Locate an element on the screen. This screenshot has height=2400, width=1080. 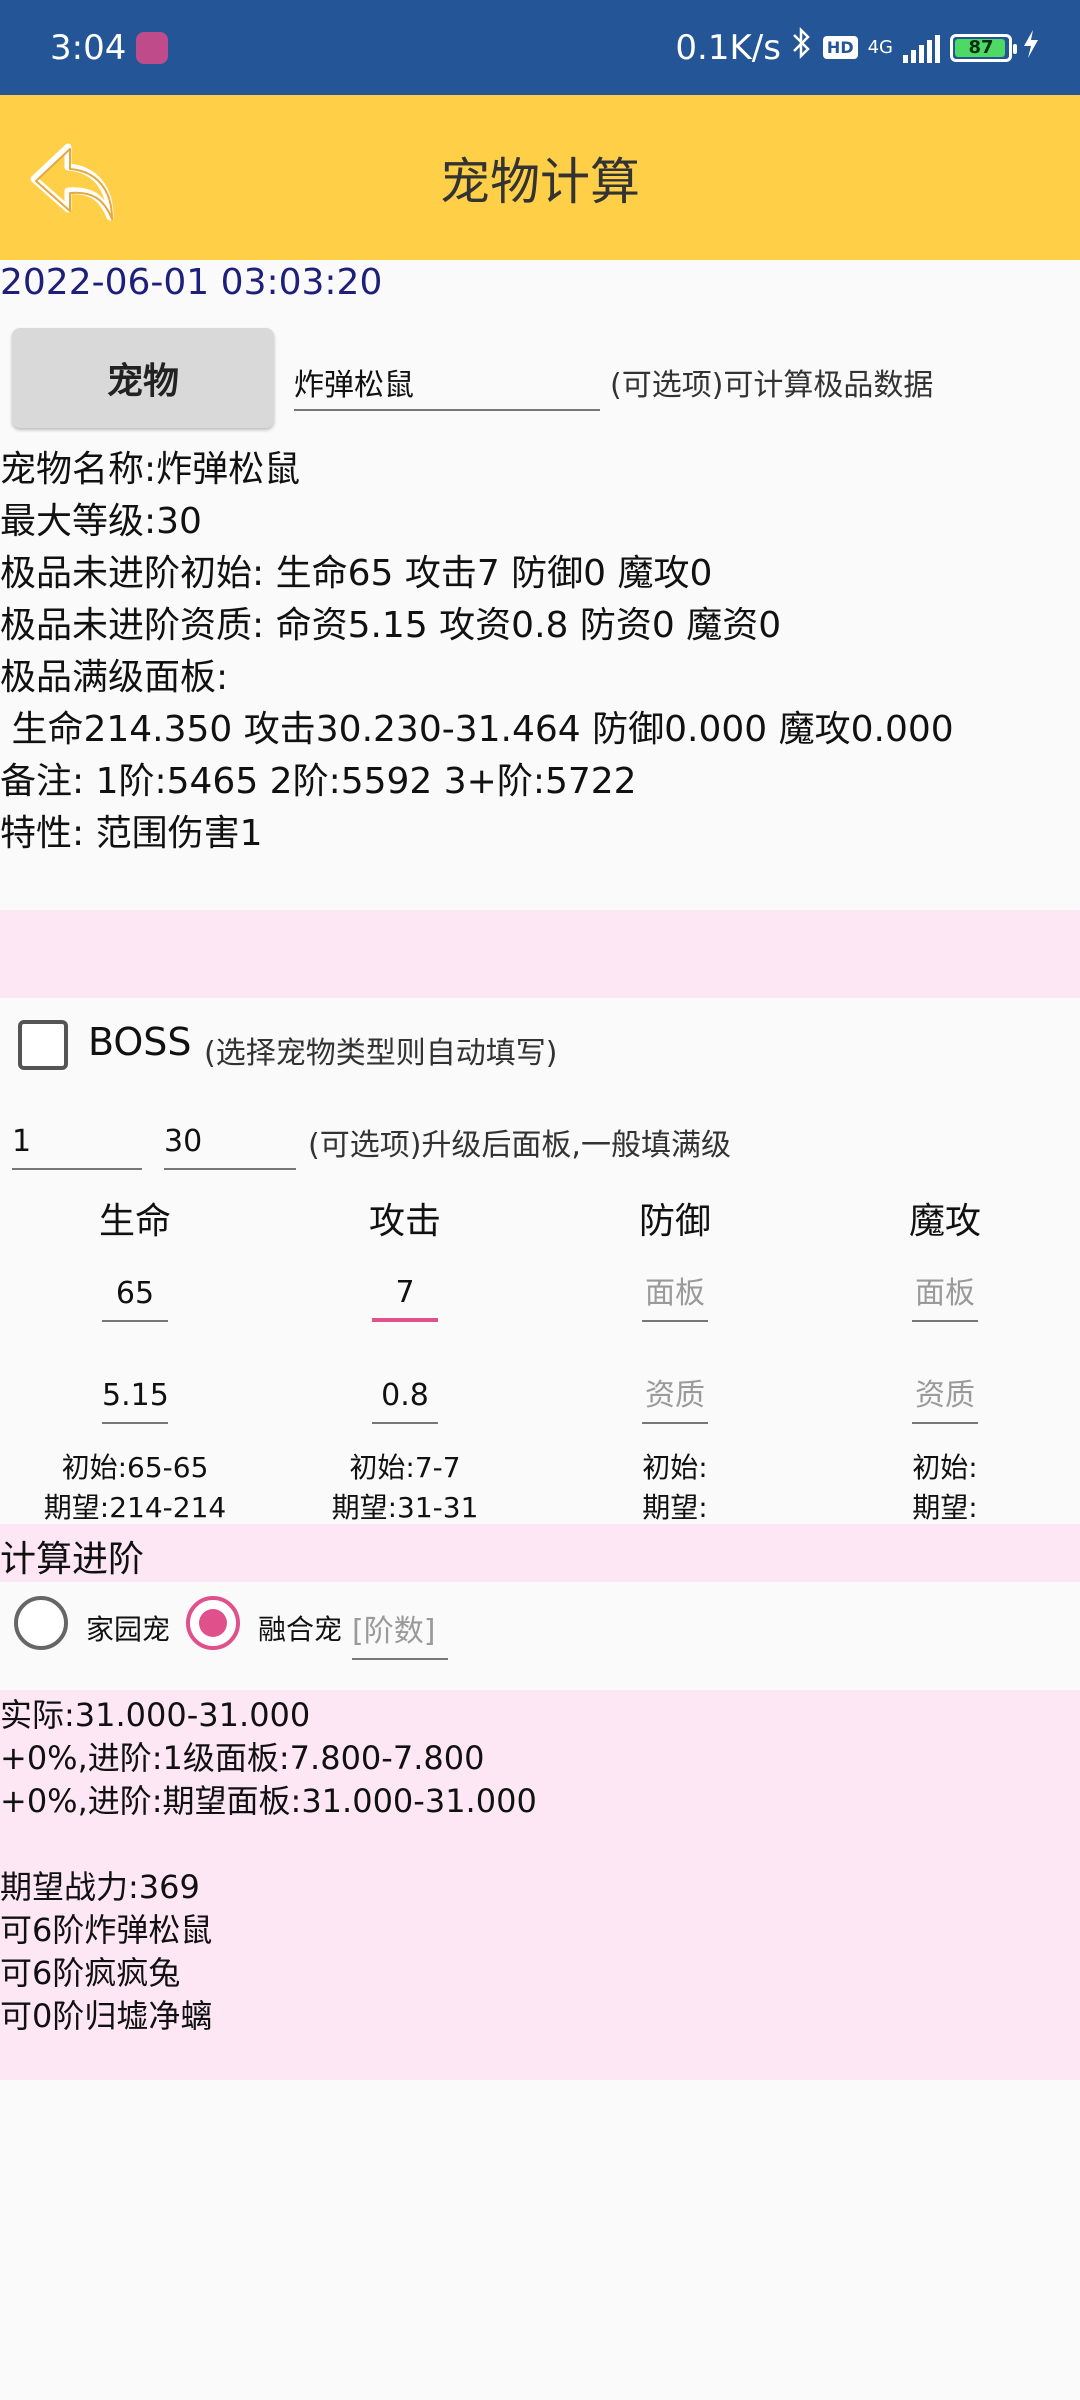
battery-icon: 87 is located at coordinates (983, 47).